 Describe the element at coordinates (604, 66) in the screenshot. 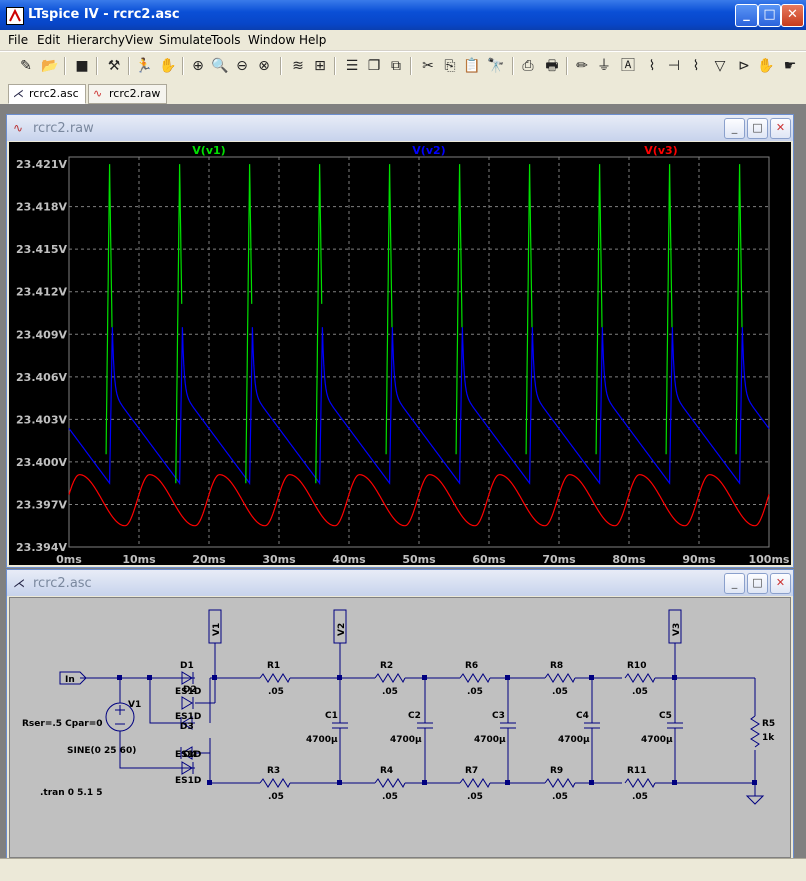

I see `ground-icon: ⏚` at that location.